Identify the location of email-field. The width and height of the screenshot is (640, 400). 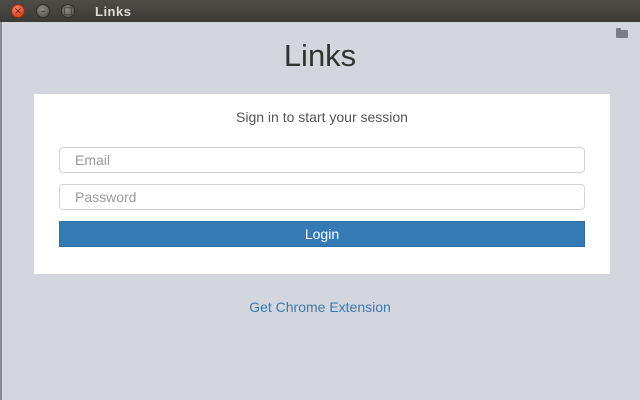
(322, 160).